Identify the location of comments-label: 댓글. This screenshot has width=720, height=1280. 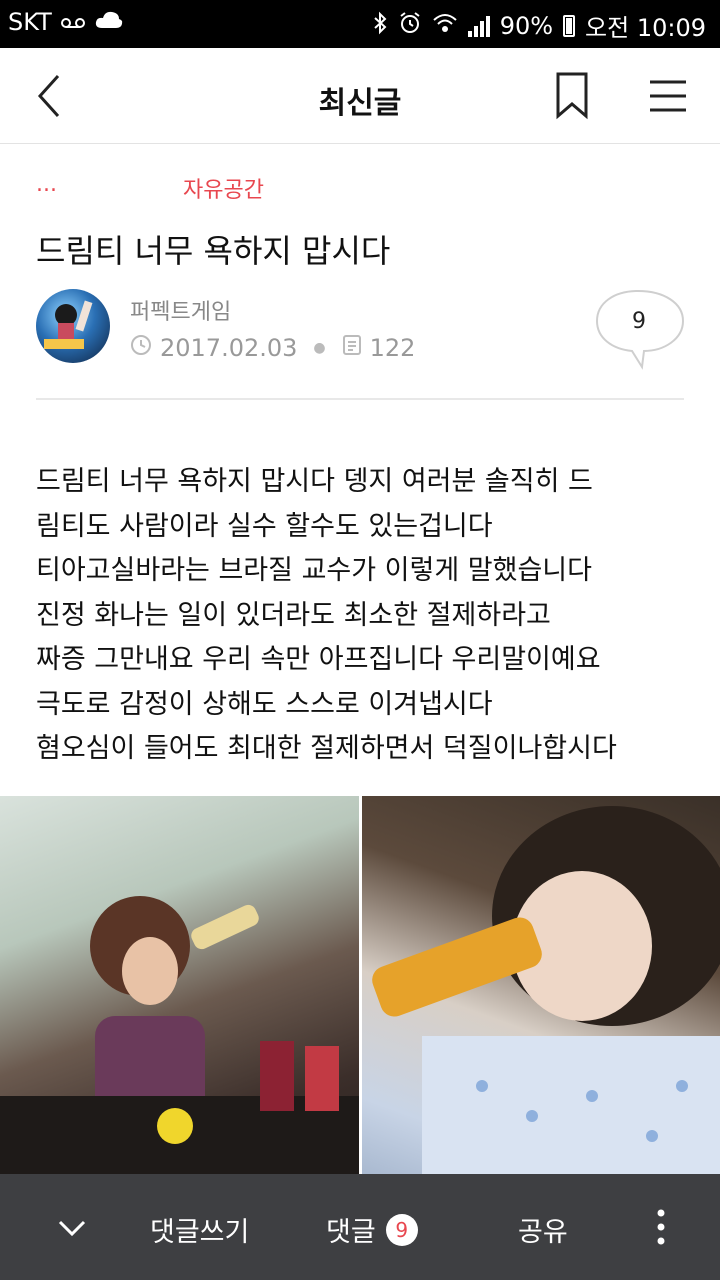
(351, 1232).